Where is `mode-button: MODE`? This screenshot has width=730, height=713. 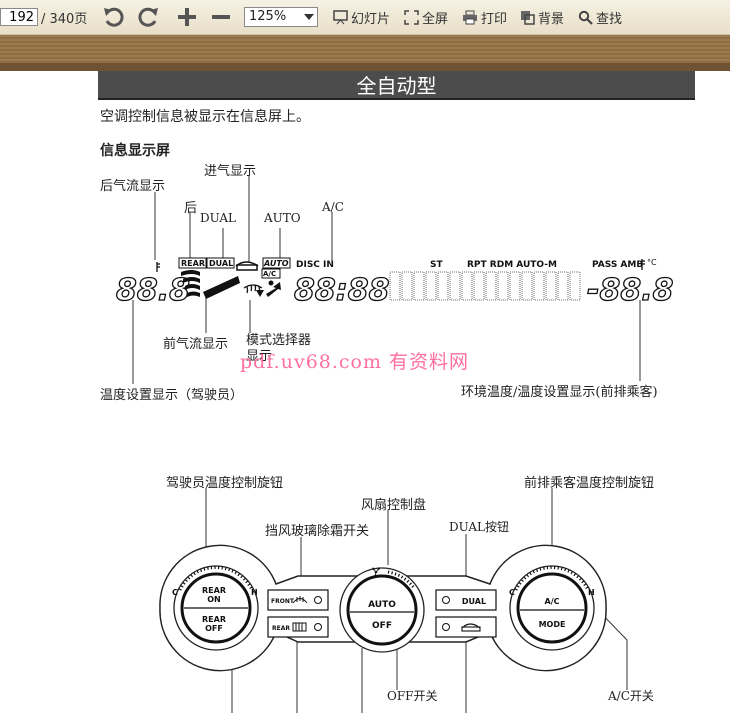 mode-button: MODE is located at coordinates (552, 624).